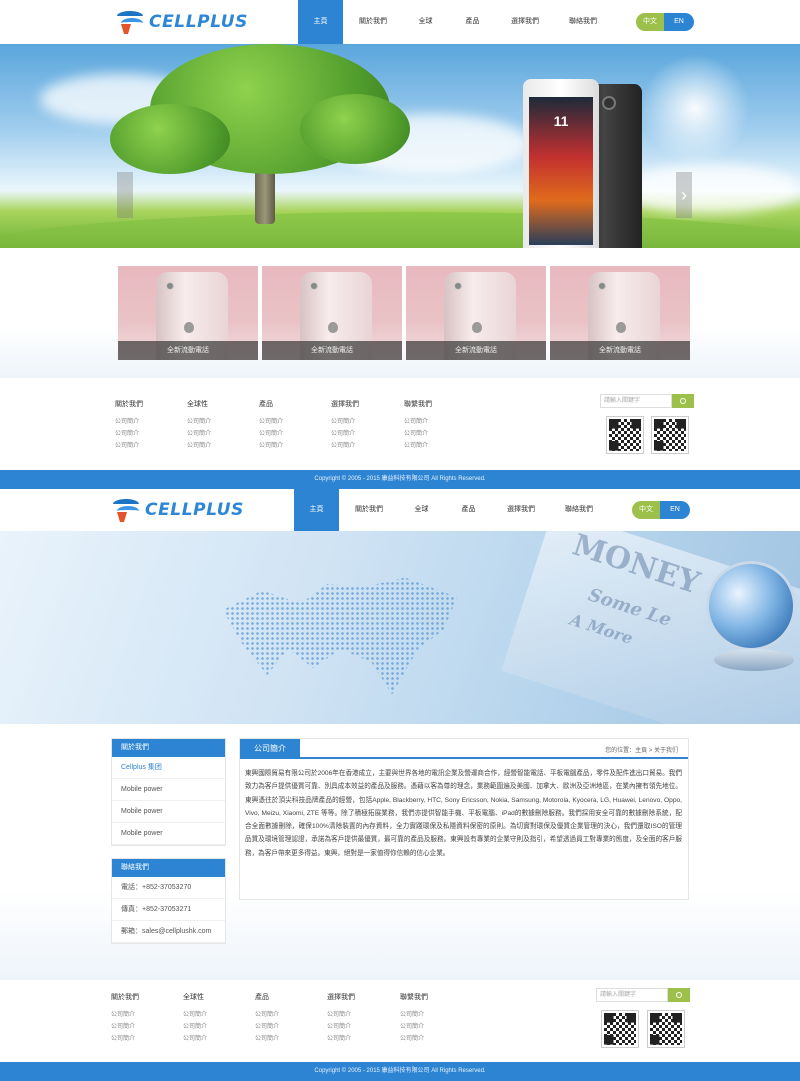  I want to click on sidebar-item-cellplus: Cellplus 集团, so click(168, 768).